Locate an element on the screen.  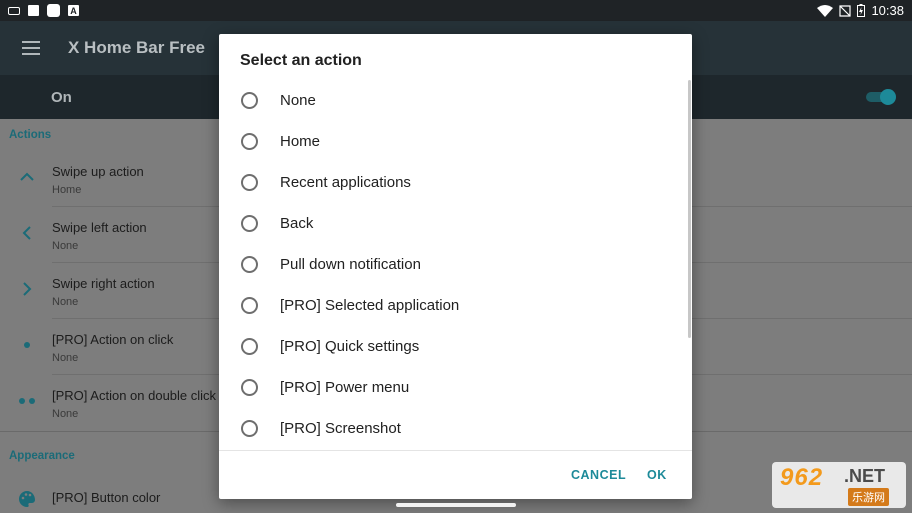
status-right-icons: 10:38 is located at coordinates (860, 10).